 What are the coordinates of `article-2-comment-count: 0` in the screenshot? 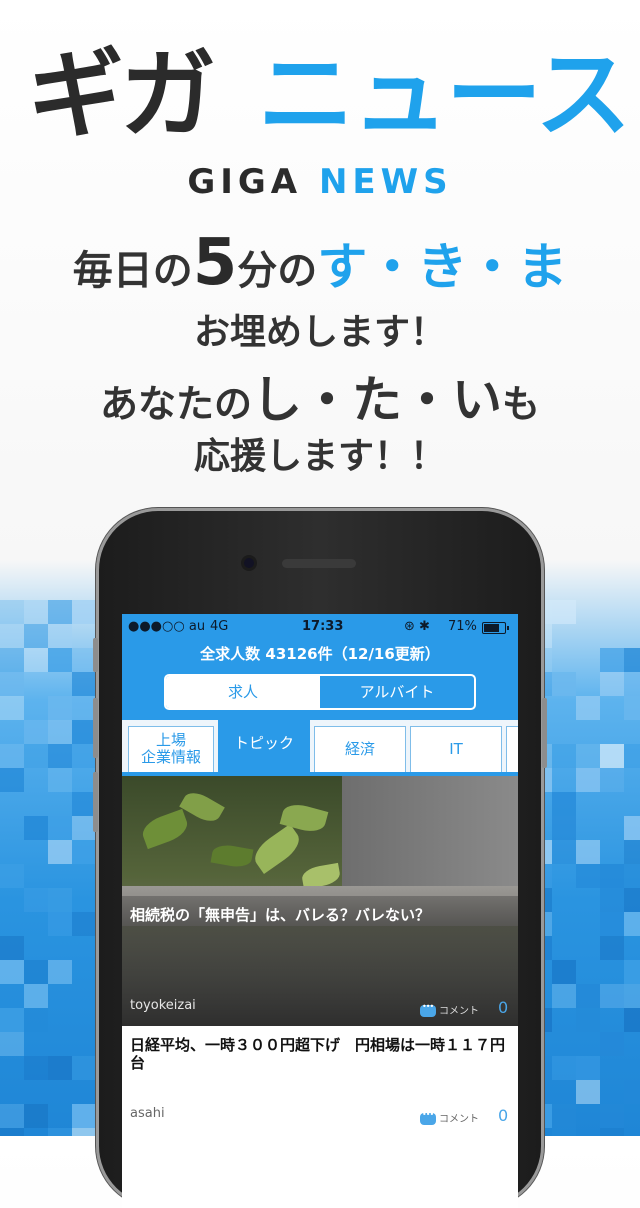 It's located at (503, 1115).